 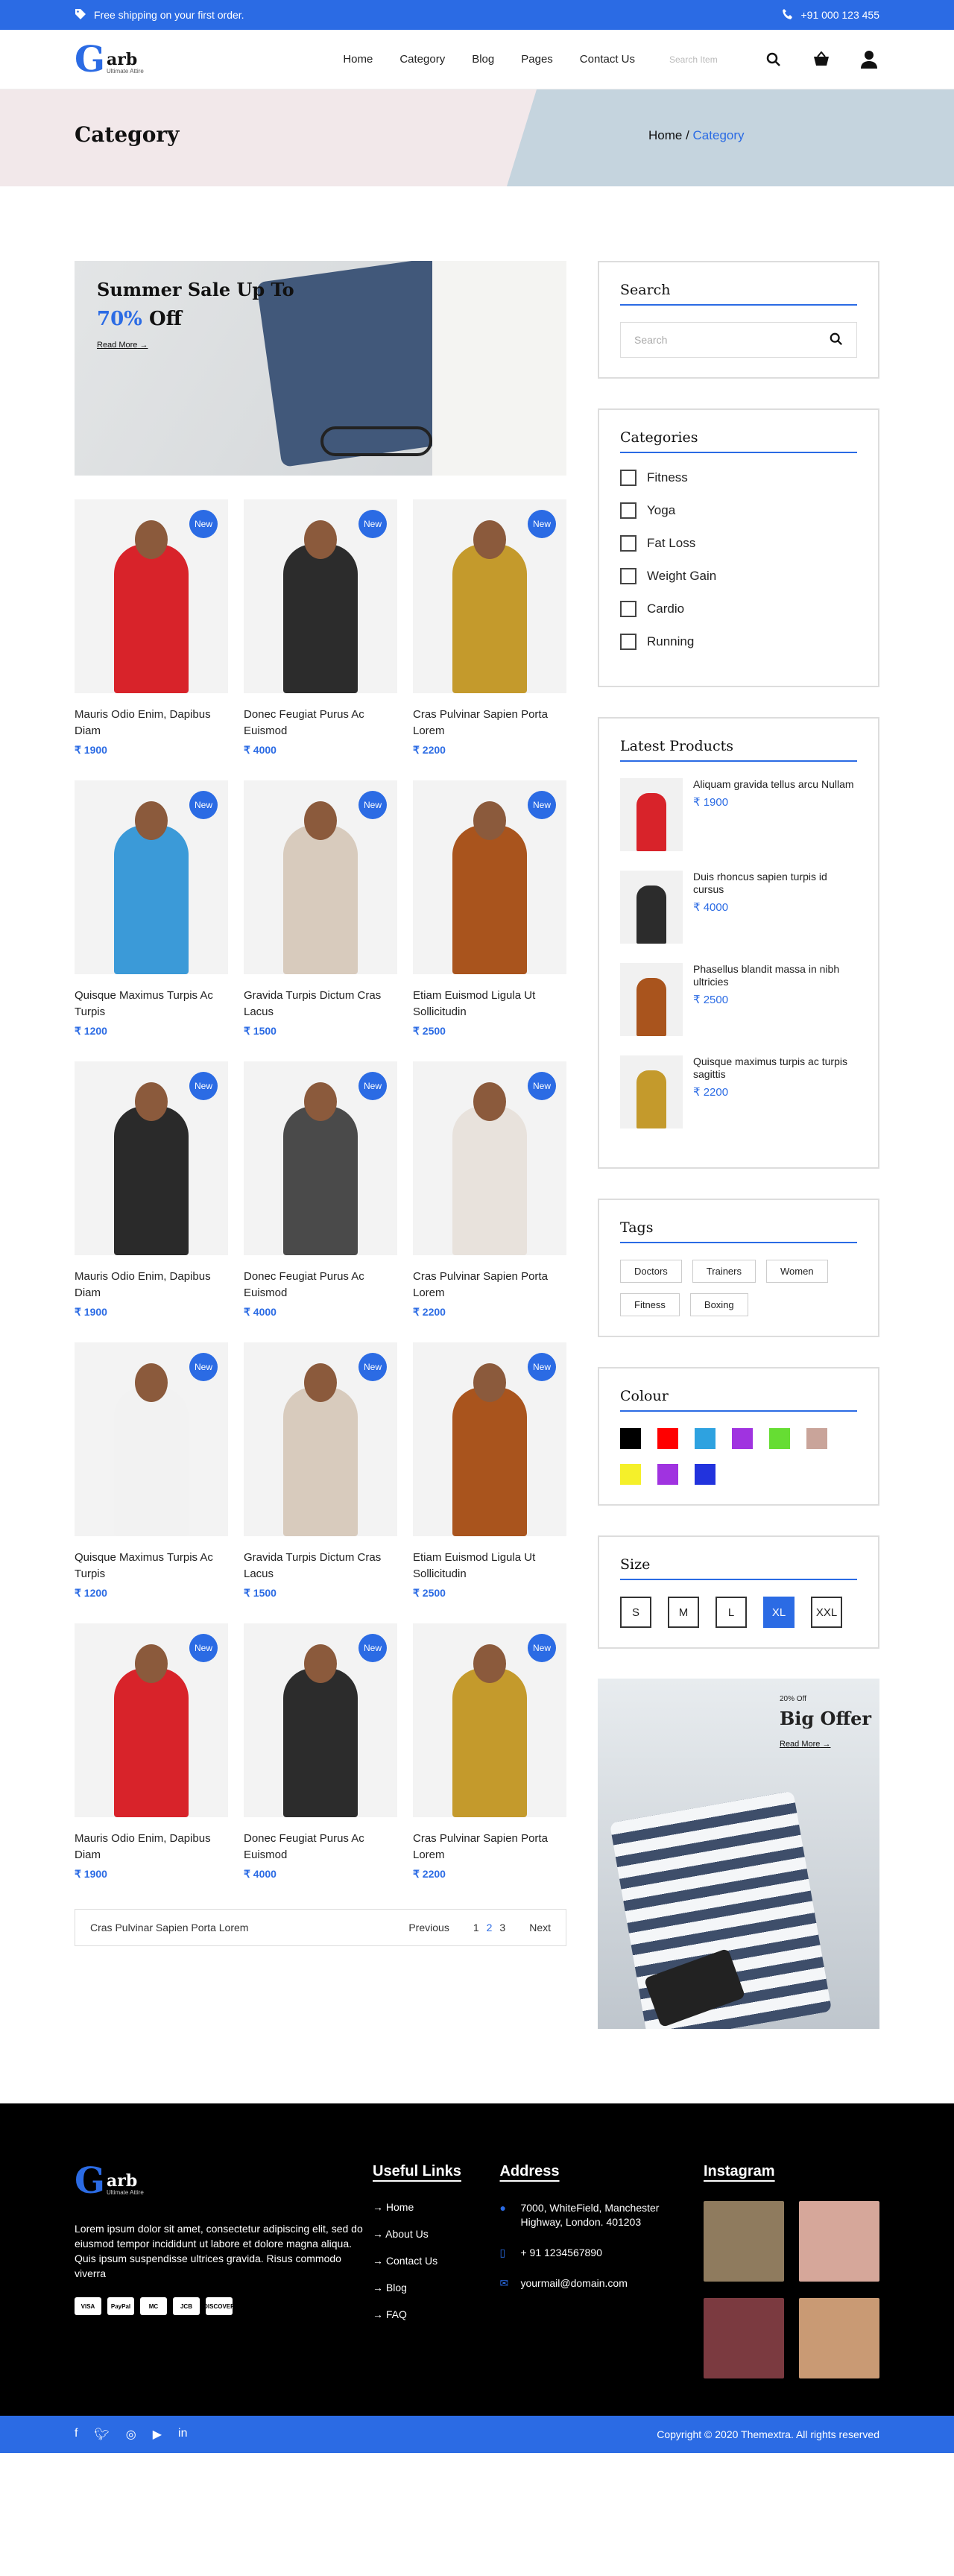 I want to click on product-name: Mauris Odio Enim, Dapibus Diam, so click(x=151, y=1285).